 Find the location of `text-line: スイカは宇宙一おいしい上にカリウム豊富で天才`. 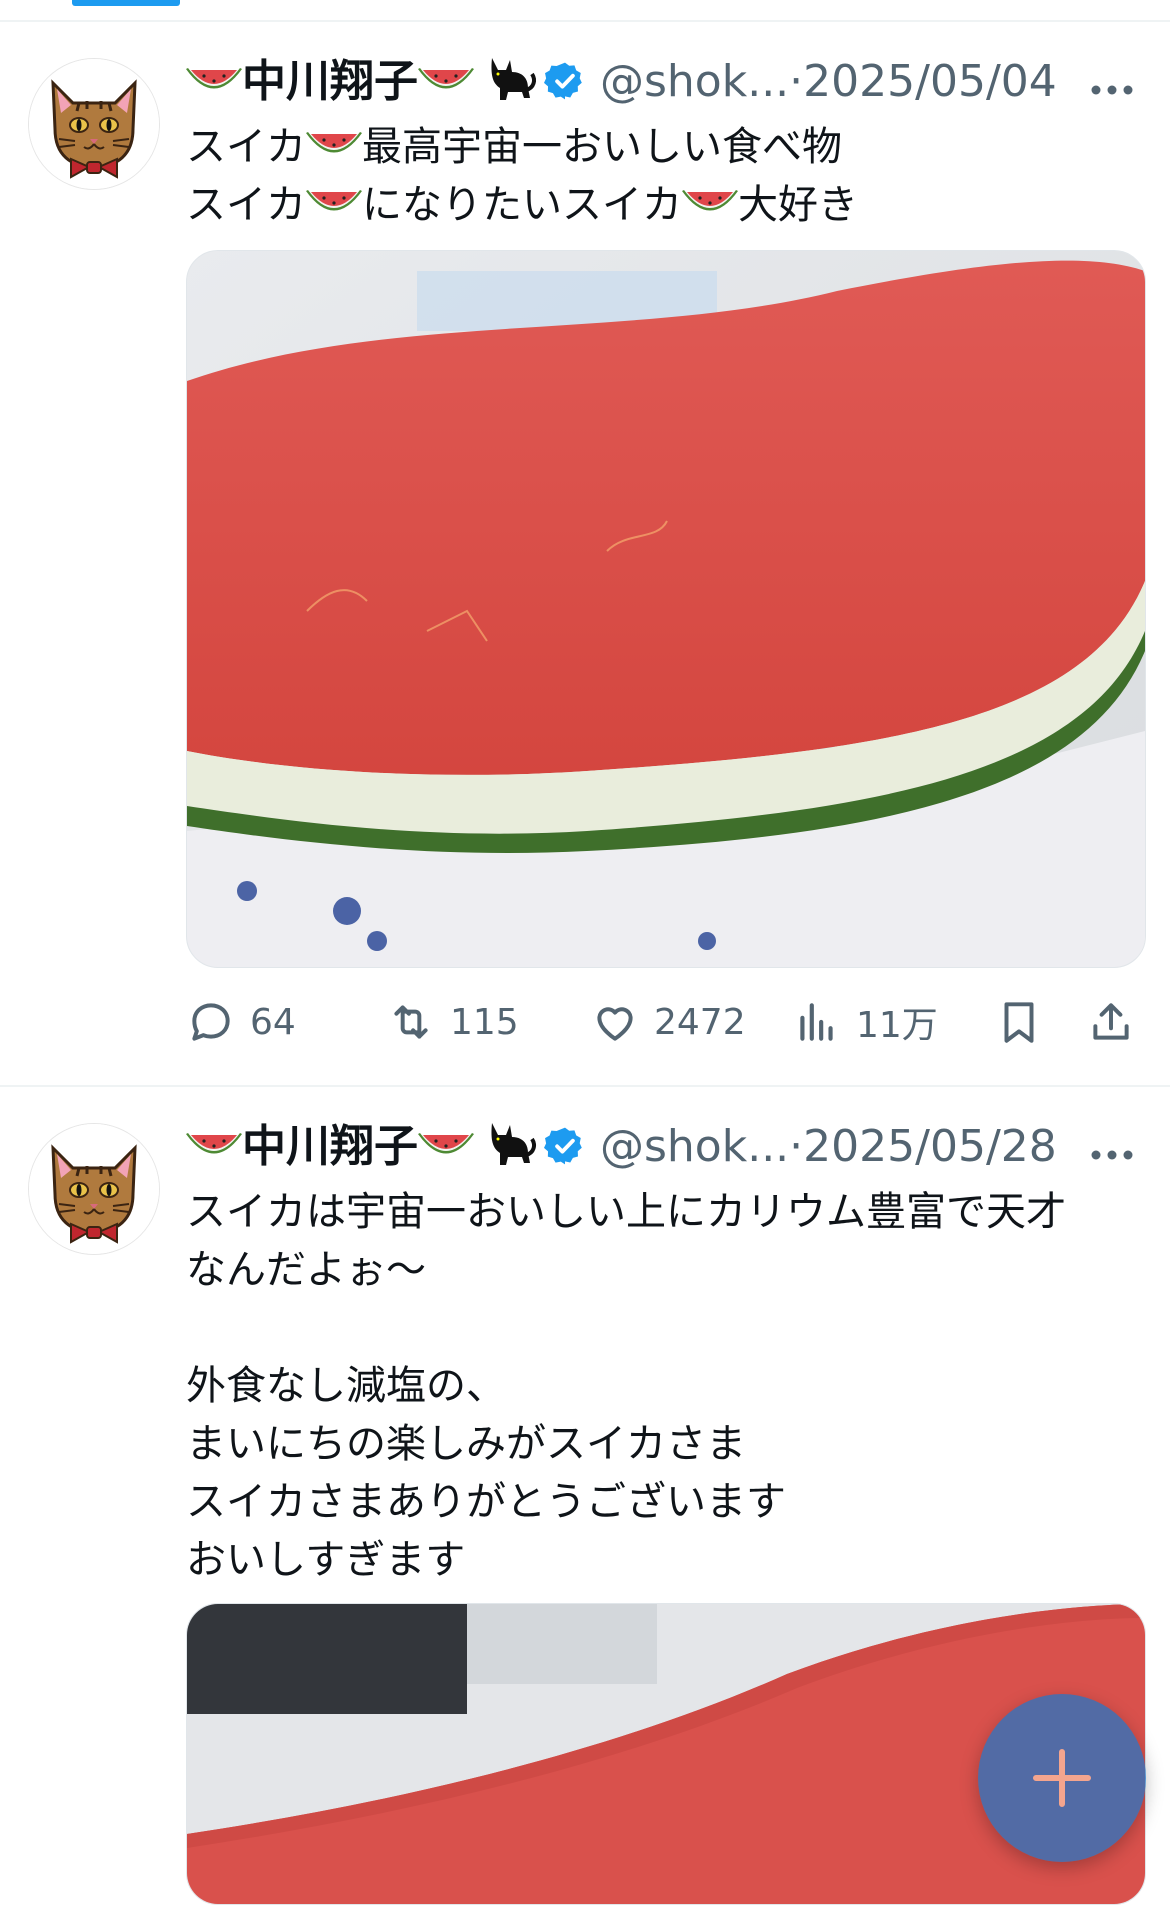

text-line: スイカは宇宙一おいしい上にカリウム豊富で天才 is located at coordinates (626, 1212).